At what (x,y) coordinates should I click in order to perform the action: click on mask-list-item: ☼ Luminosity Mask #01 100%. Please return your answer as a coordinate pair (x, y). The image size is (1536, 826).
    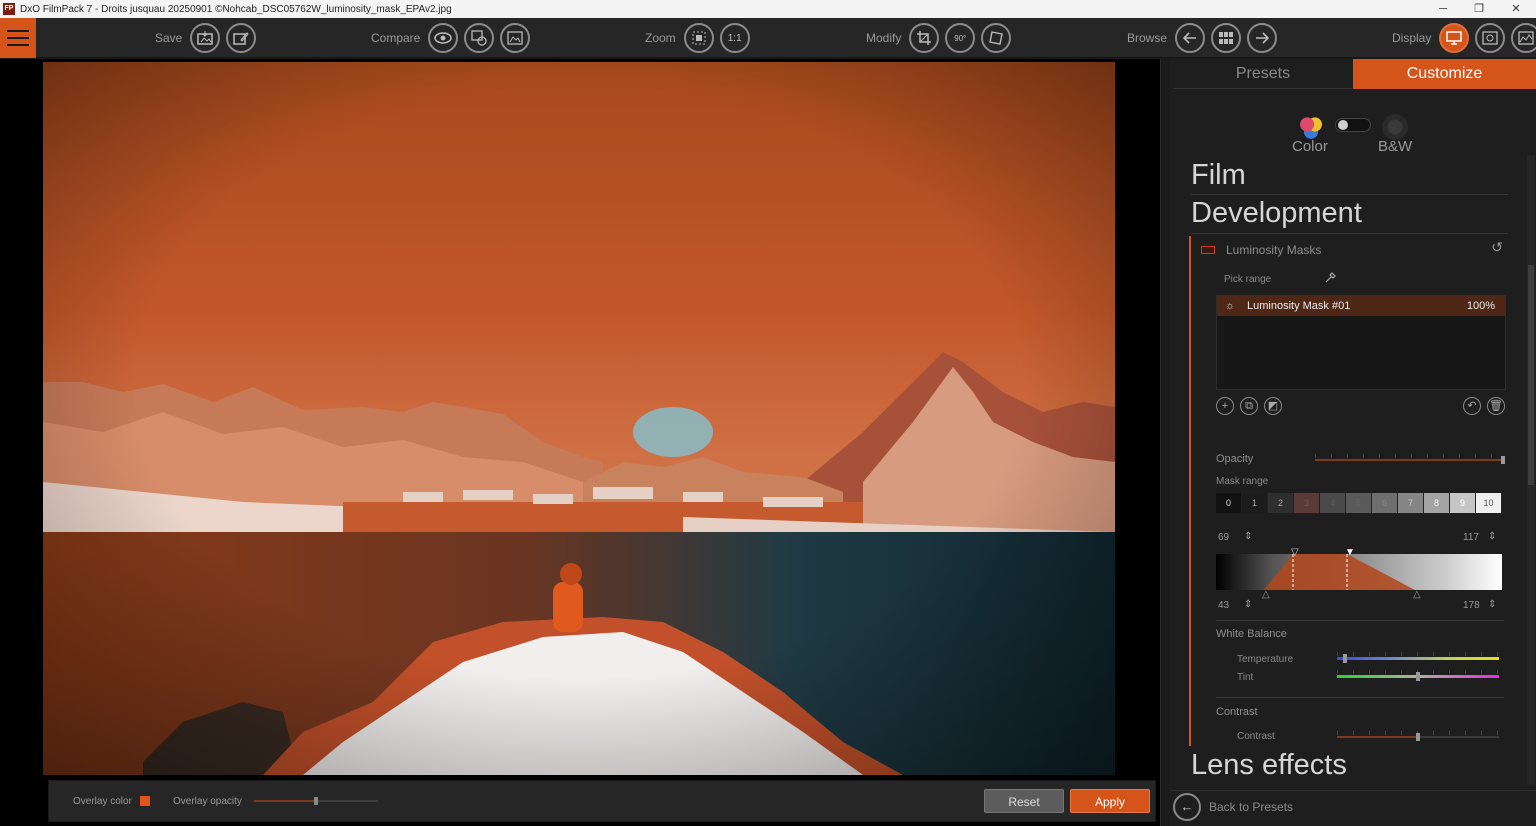
    Looking at the image, I should click on (1361, 306).